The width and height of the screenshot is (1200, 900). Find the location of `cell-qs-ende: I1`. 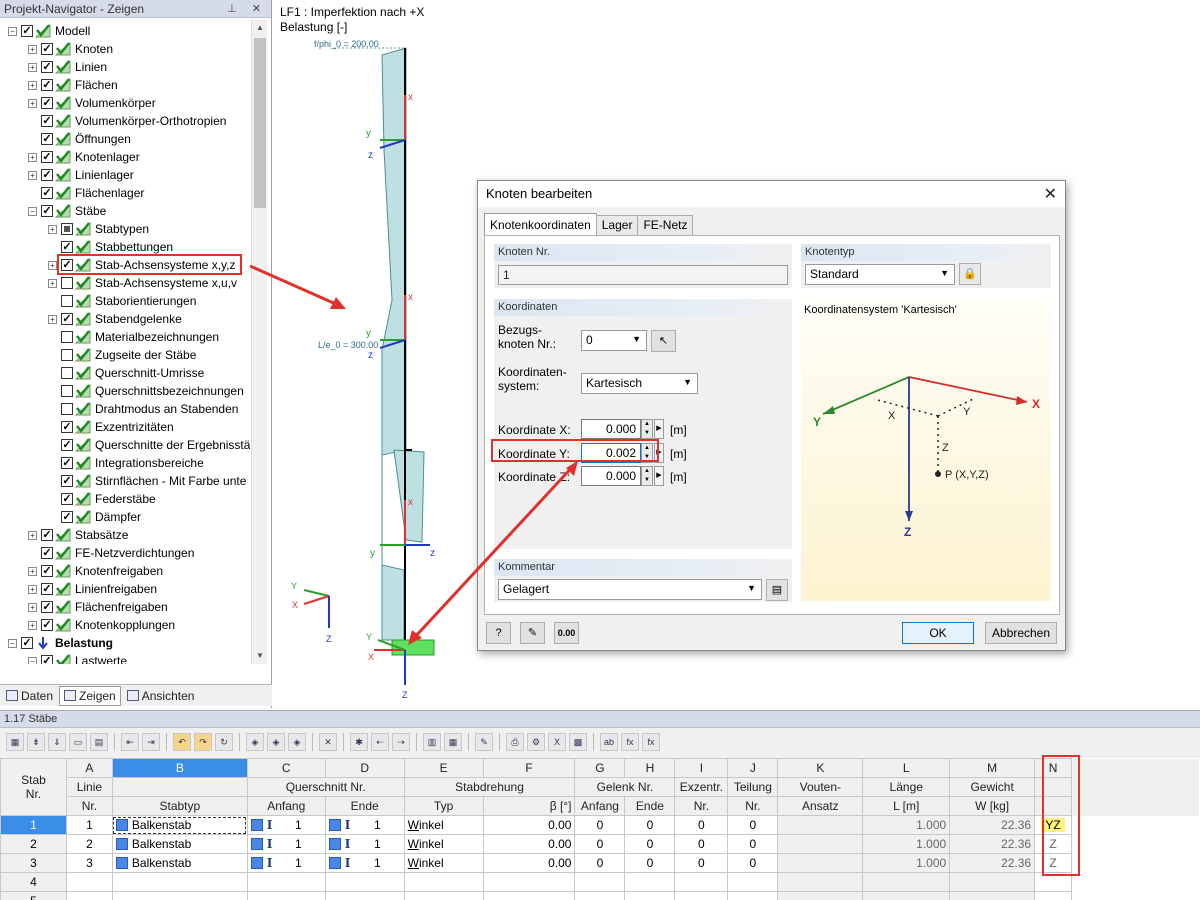

cell-qs-ende: I1 is located at coordinates (364, 863).